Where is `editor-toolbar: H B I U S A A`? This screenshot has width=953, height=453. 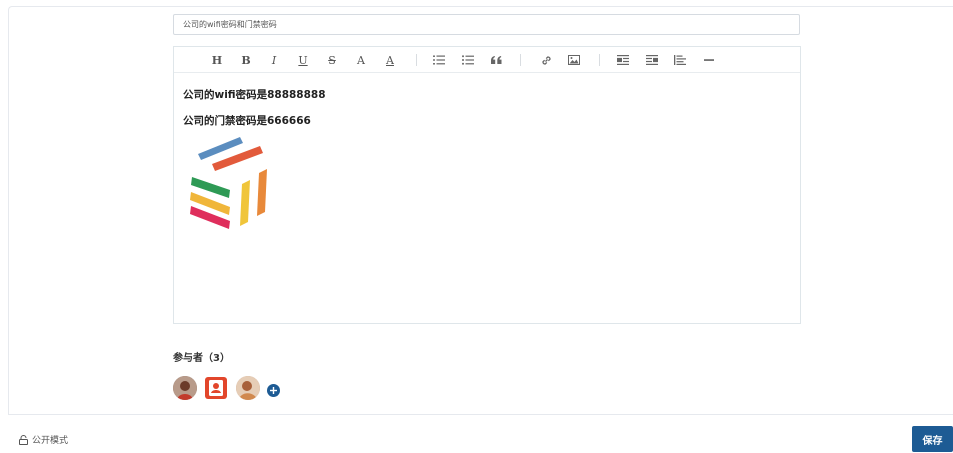
editor-toolbar: H B I U S A A is located at coordinates (487, 60).